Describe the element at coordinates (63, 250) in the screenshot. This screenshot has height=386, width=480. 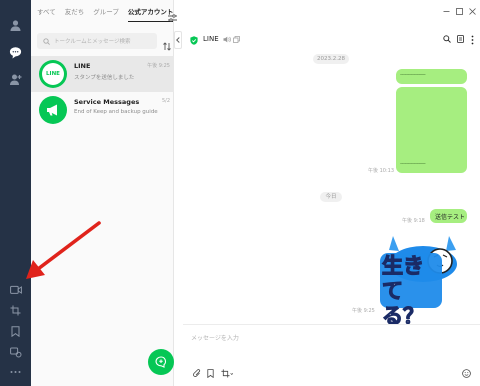
I see `annotation-arrow` at that location.